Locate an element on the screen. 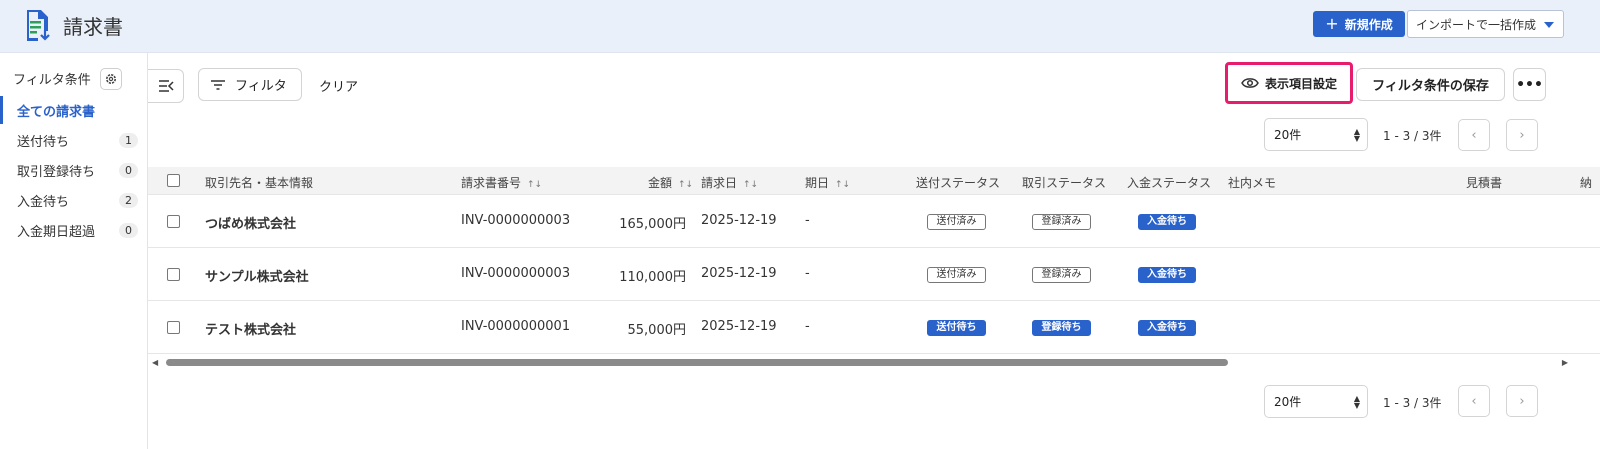  collapse-sidebar-icon is located at coordinates (166, 86).